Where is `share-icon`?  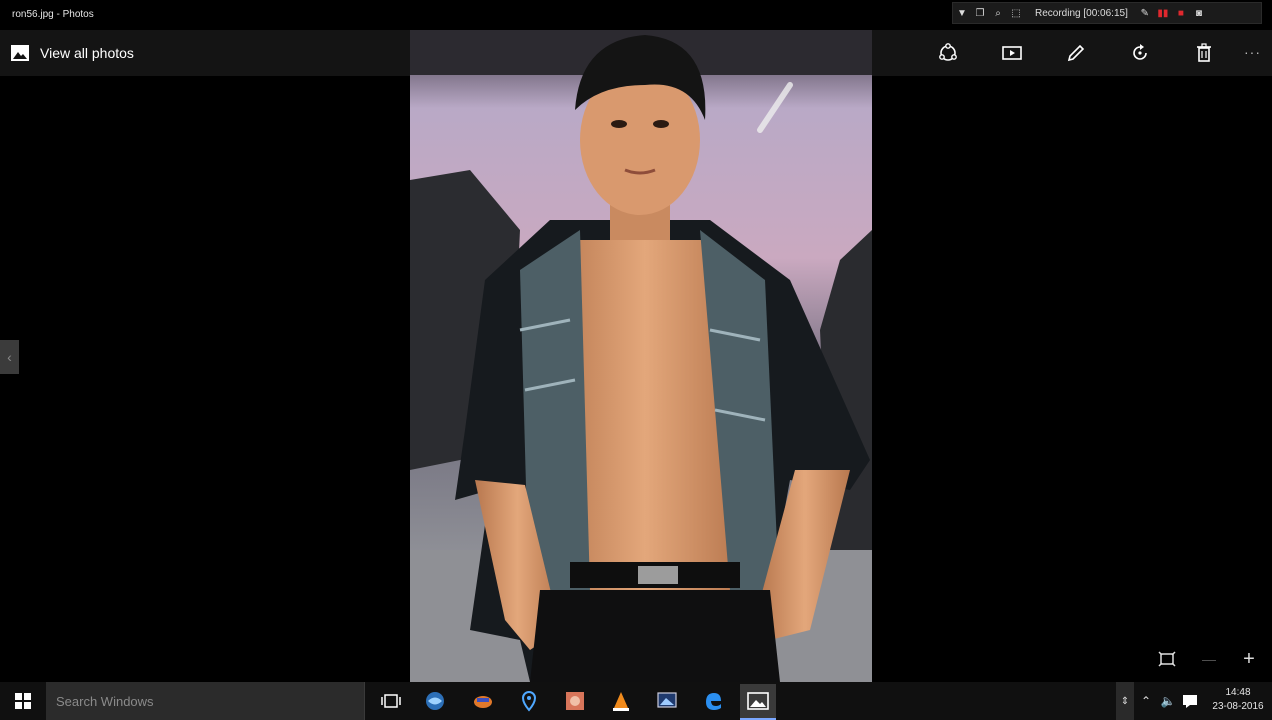 share-icon is located at coordinates (948, 52).